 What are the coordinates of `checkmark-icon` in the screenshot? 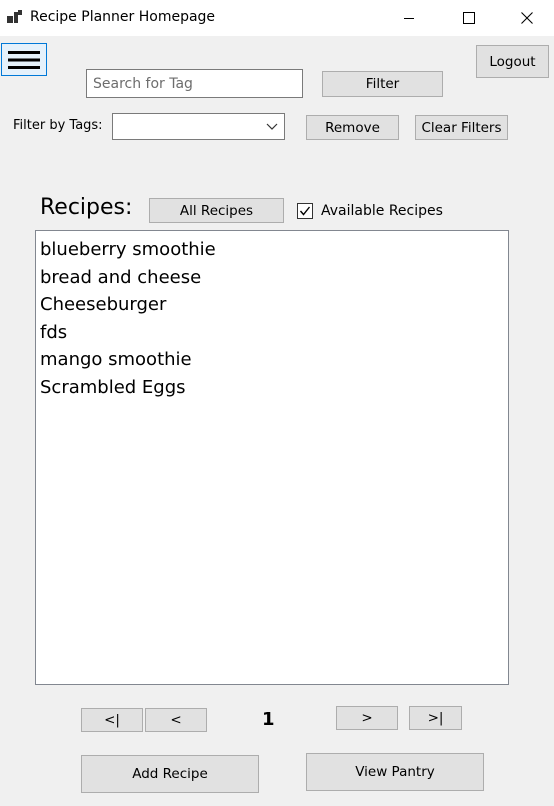 It's located at (305, 211).